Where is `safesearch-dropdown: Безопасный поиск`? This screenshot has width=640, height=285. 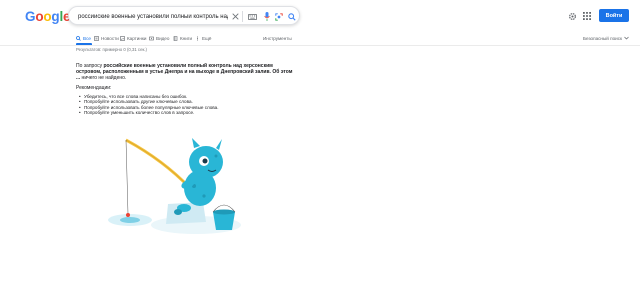 safesearch-dropdown: Безопасный поиск is located at coordinates (606, 38).